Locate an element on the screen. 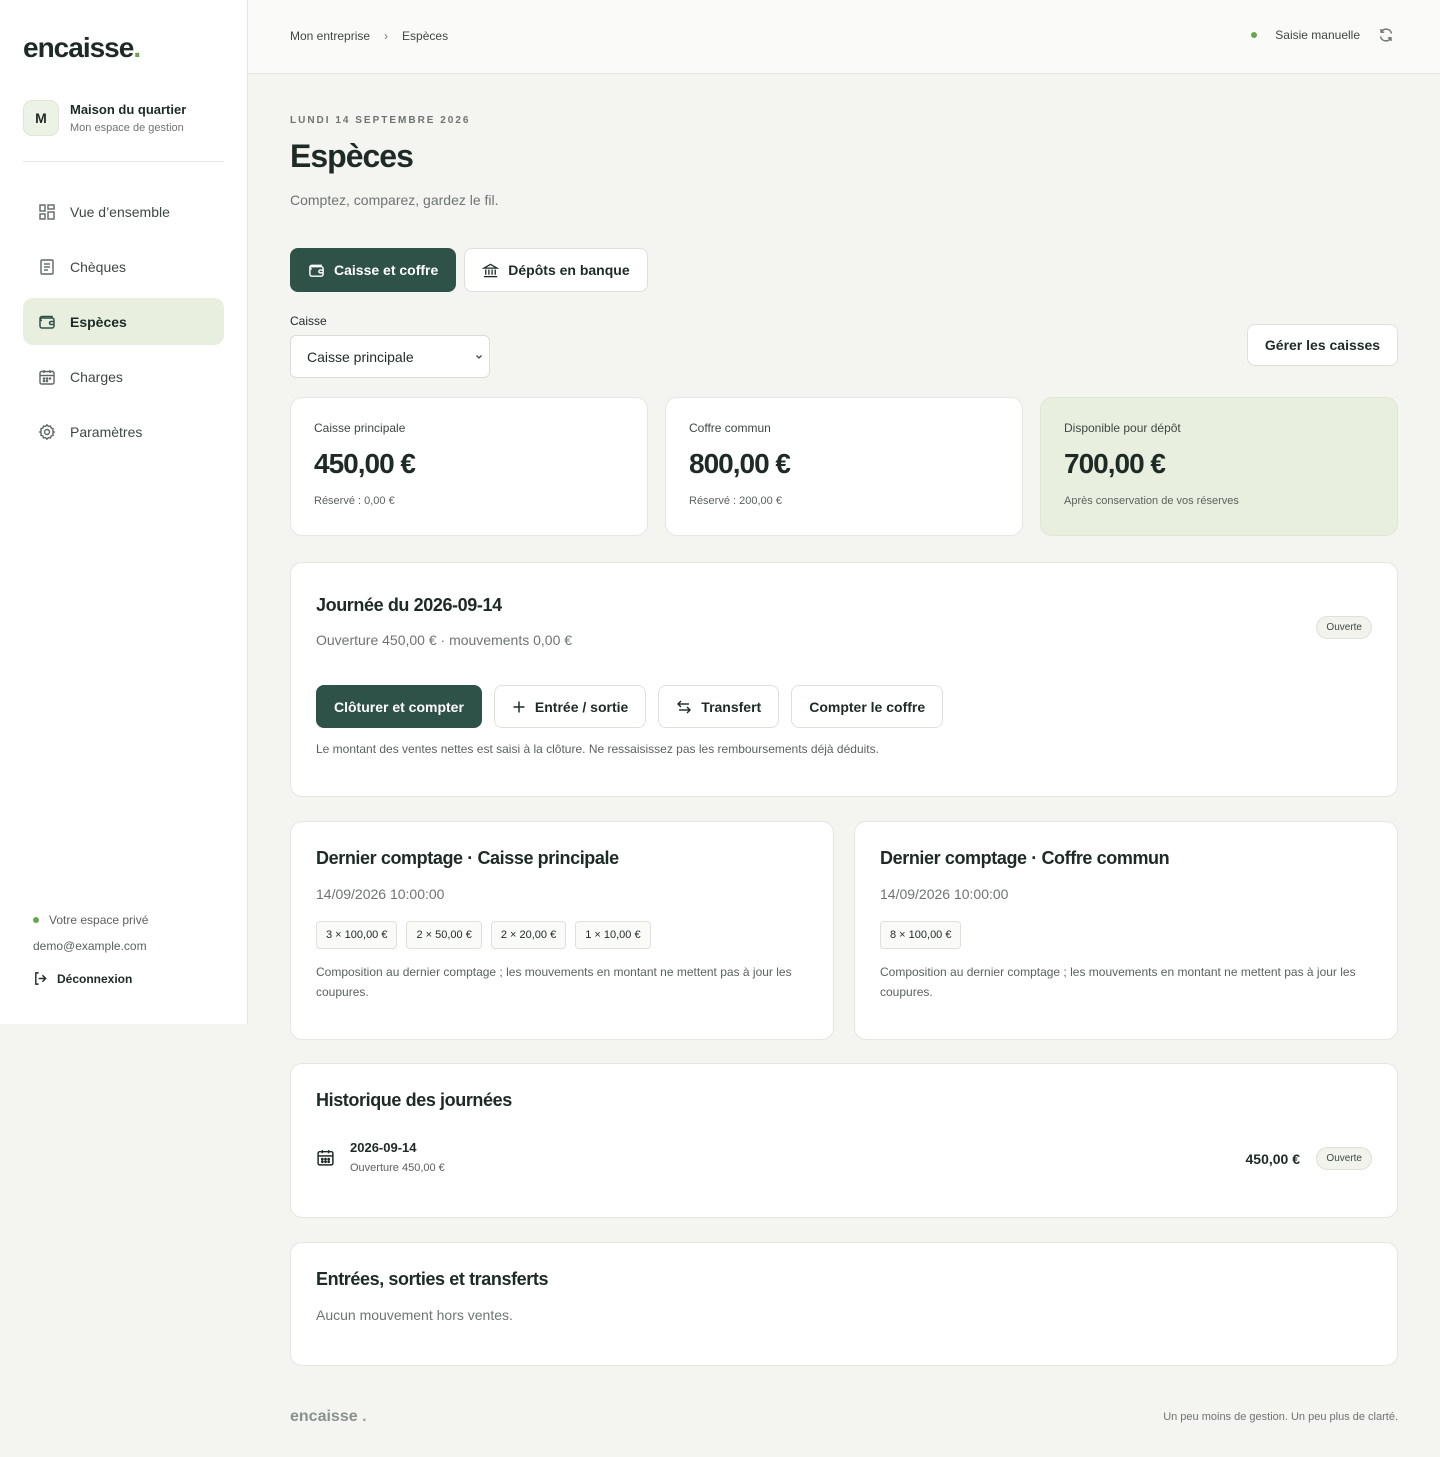 This screenshot has width=1440, height=1457. logout-icon is located at coordinates (41, 978).